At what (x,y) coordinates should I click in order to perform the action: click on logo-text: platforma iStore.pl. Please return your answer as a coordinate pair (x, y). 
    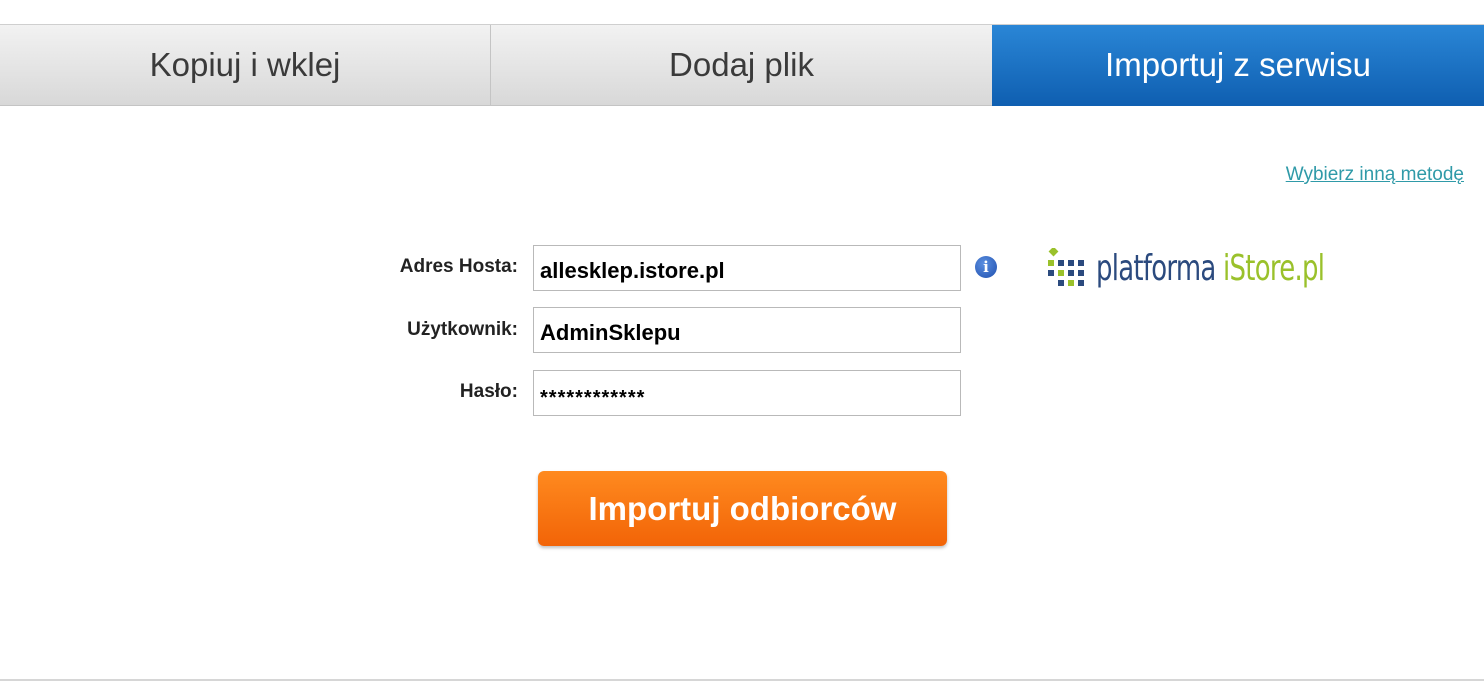
    Looking at the image, I should click on (1210, 268).